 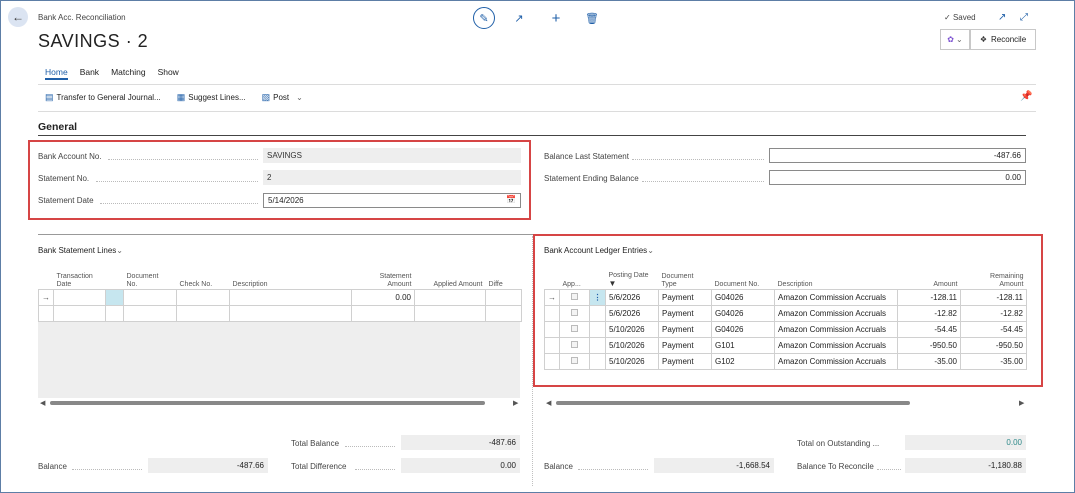 What do you see at coordinates (929, 297) in the screenshot?
I see `amount-cell: -128.11` at bounding box center [929, 297].